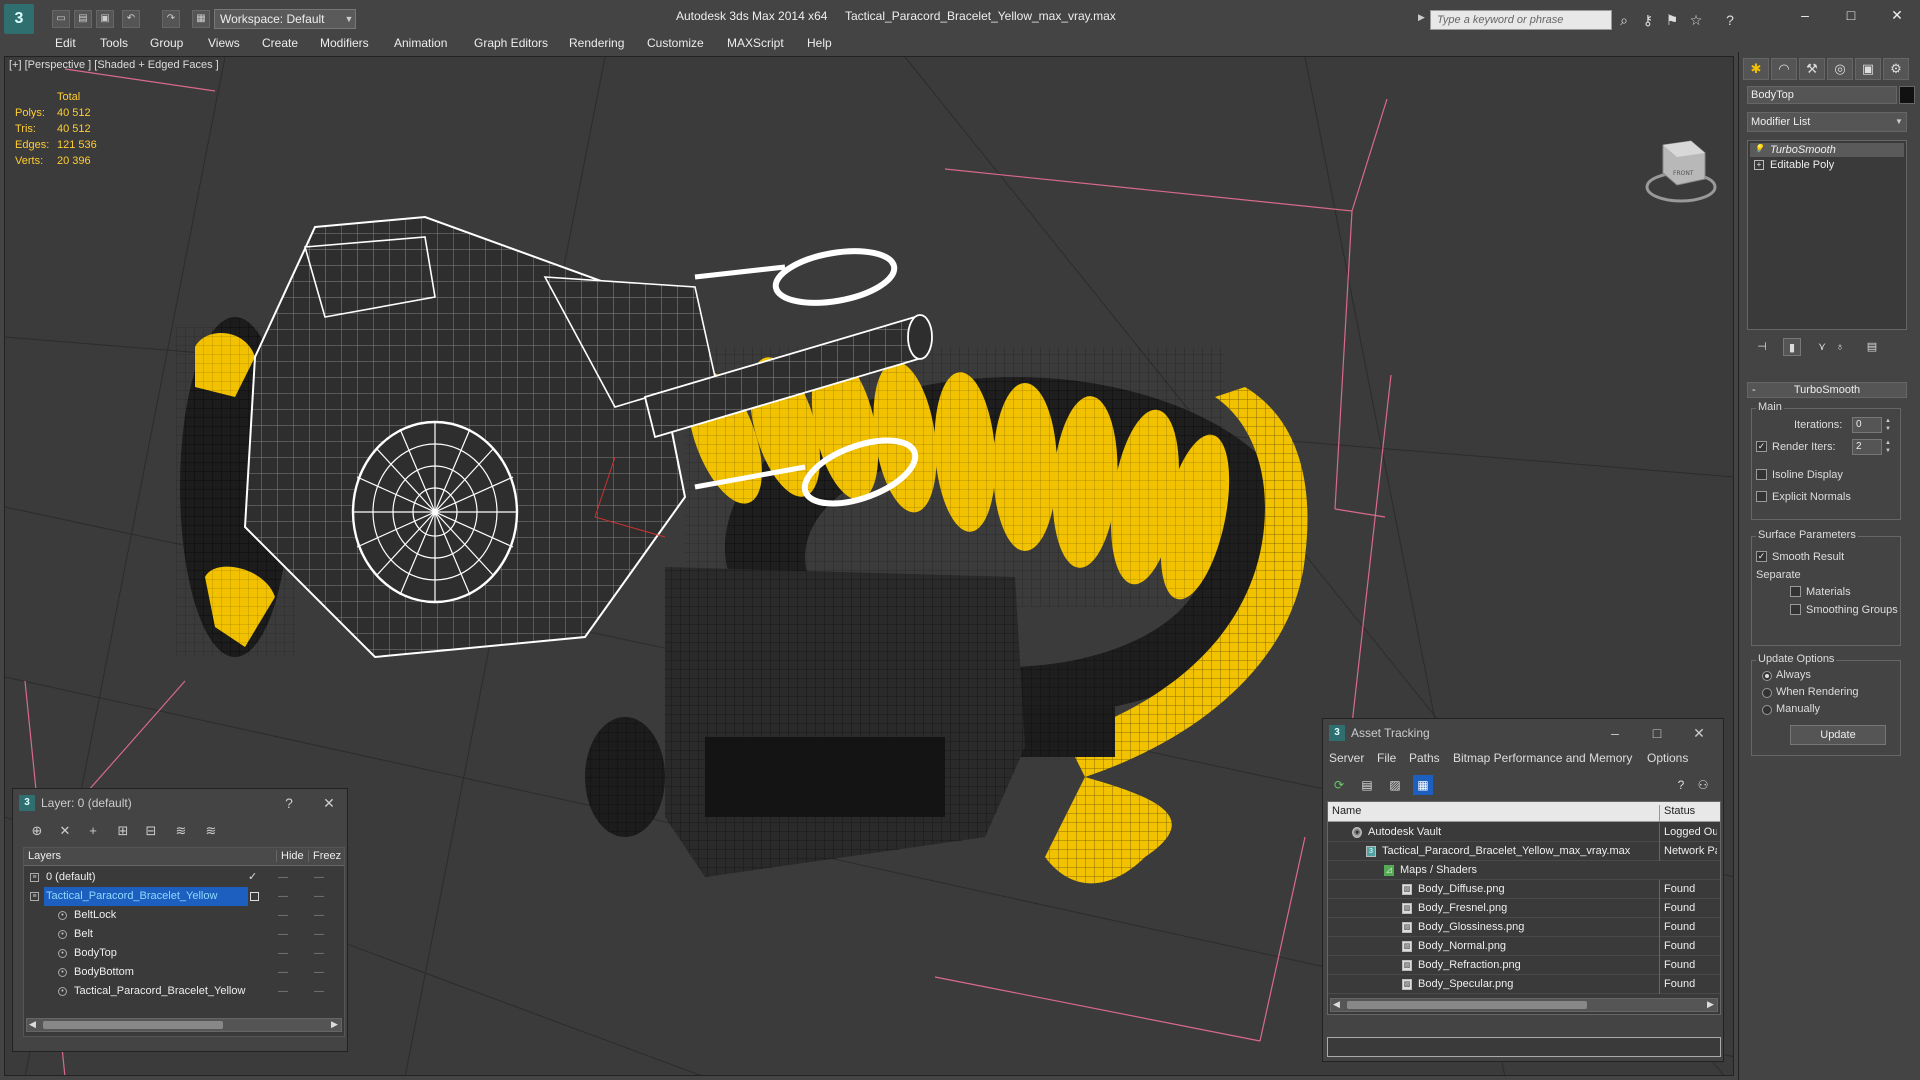 This screenshot has width=1920, height=1080. I want to click on communication-center-icon: ⚑, so click(1672, 20).